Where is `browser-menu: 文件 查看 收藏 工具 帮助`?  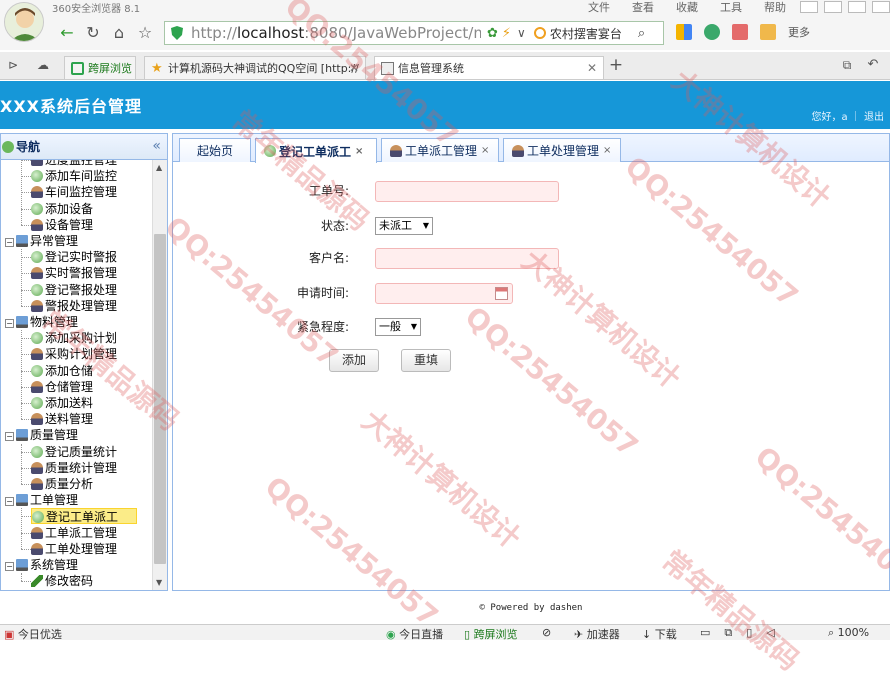 browser-menu: 文件 查看 收藏 工具 帮助 is located at coordinates (728, 7).